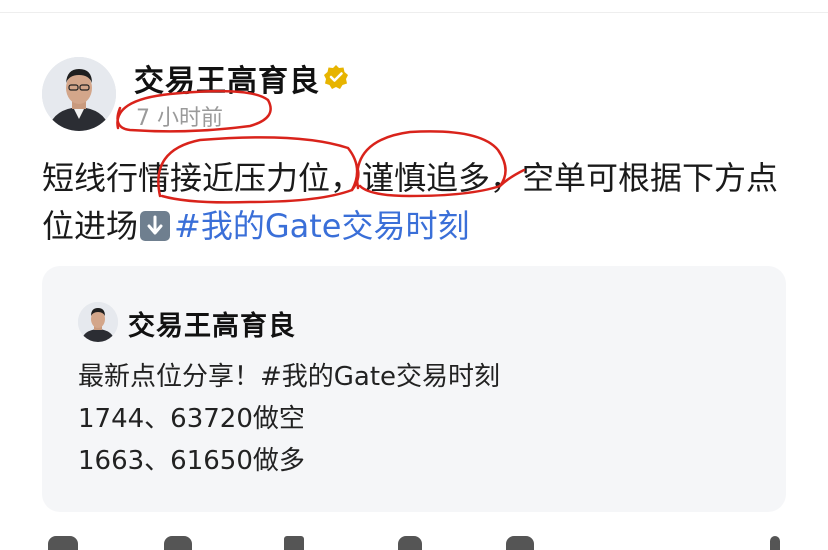  I want to click on author-name: 交易王高育良, so click(227, 78).